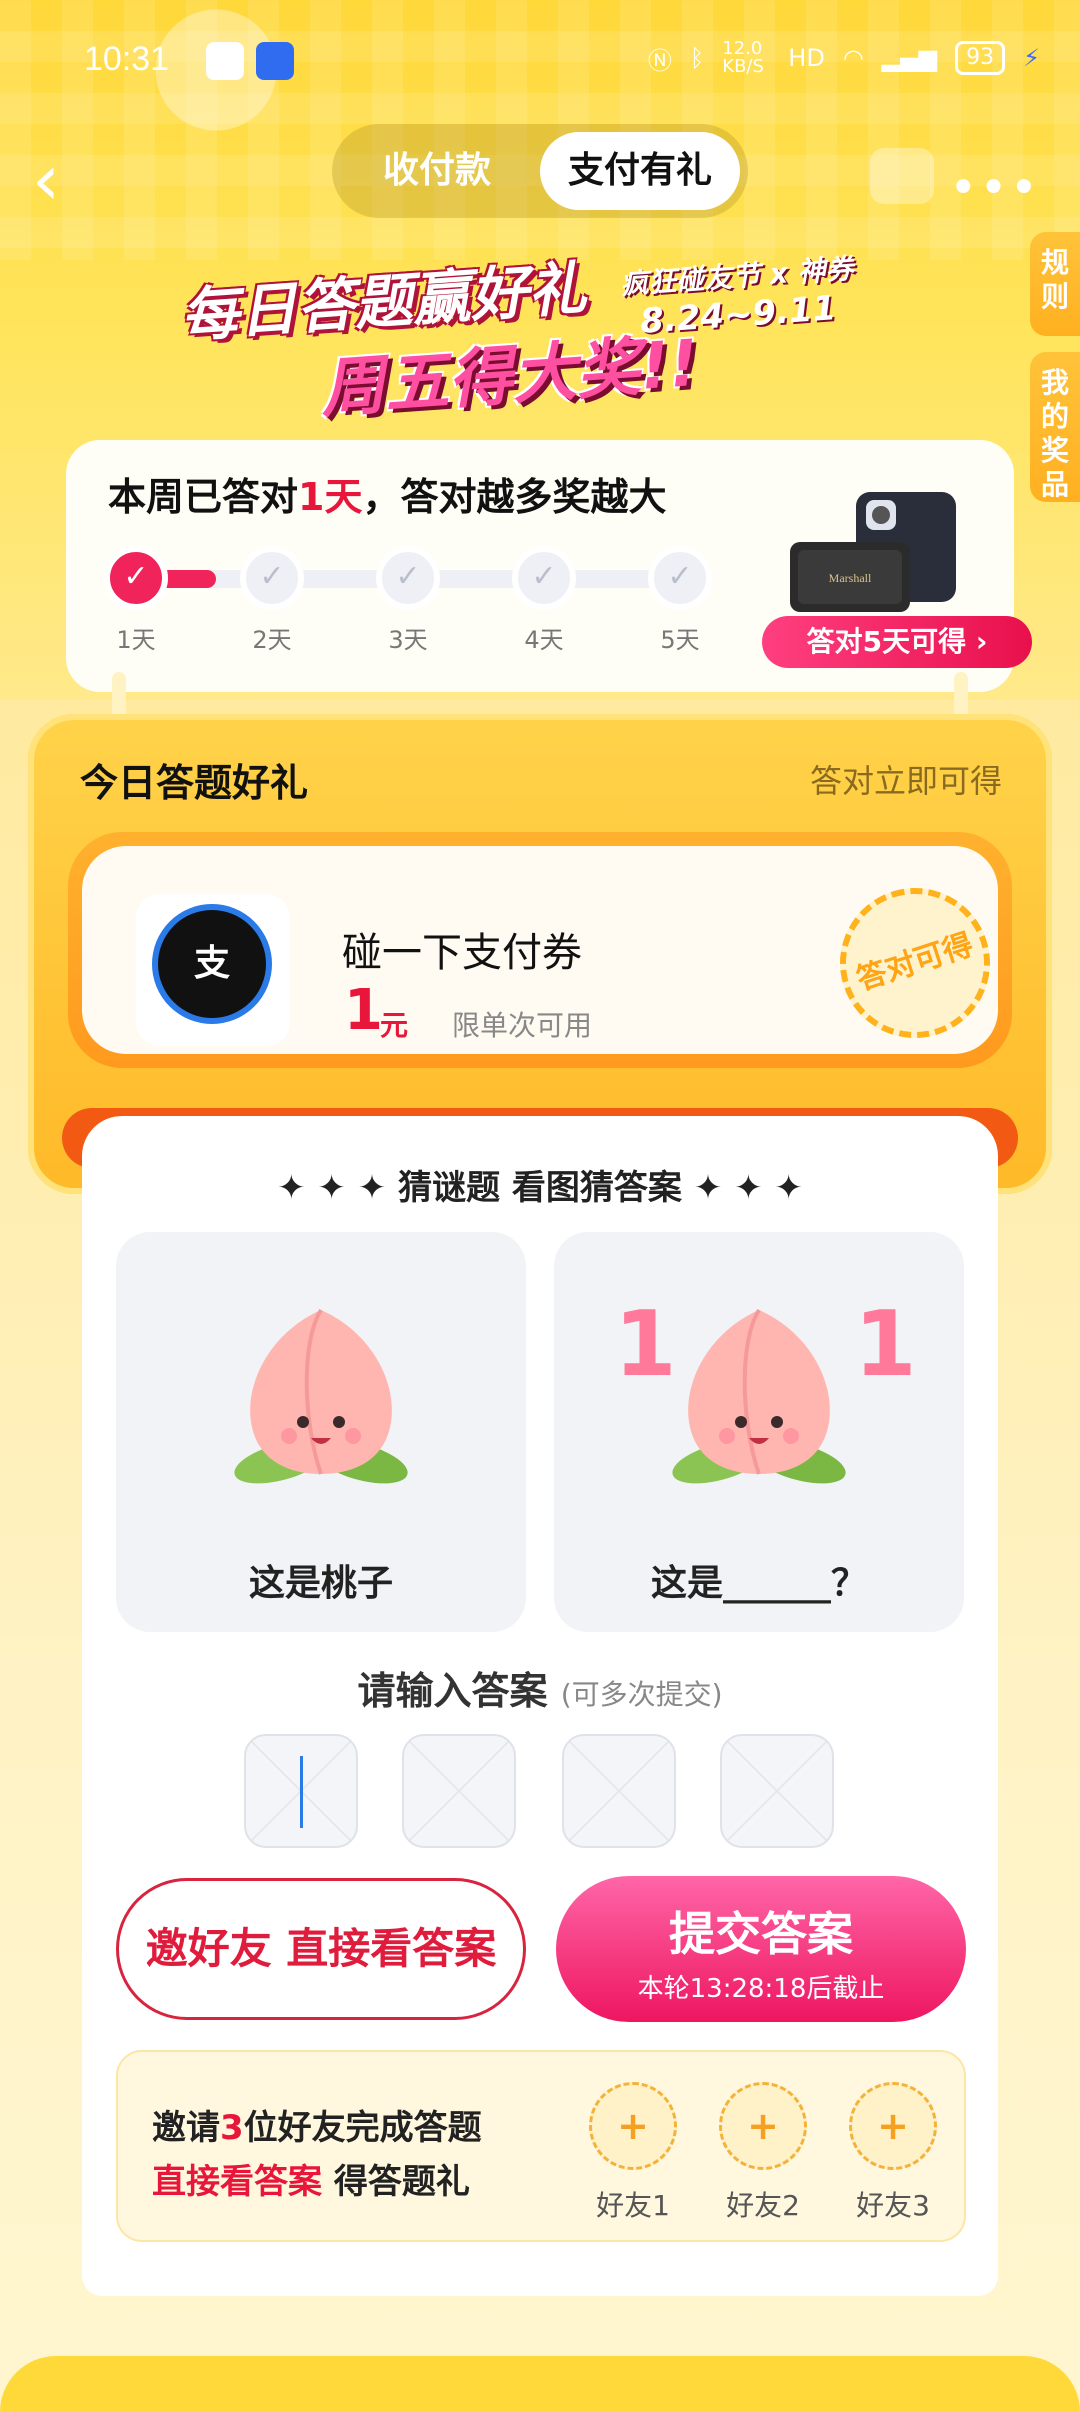  What do you see at coordinates (640, 171) in the screenshot?
I see `tab-pay-gift: 支付有礼` at bounding box center [640, 171].